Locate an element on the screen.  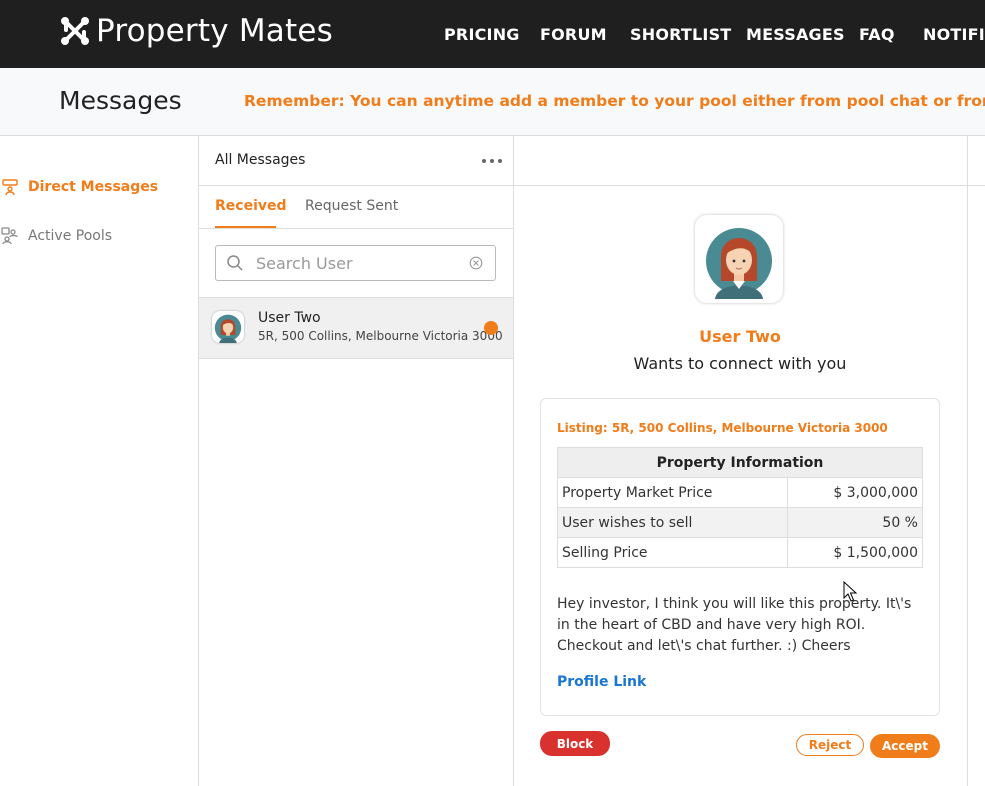
clear-search-icon is located at coordinates (476, 263).